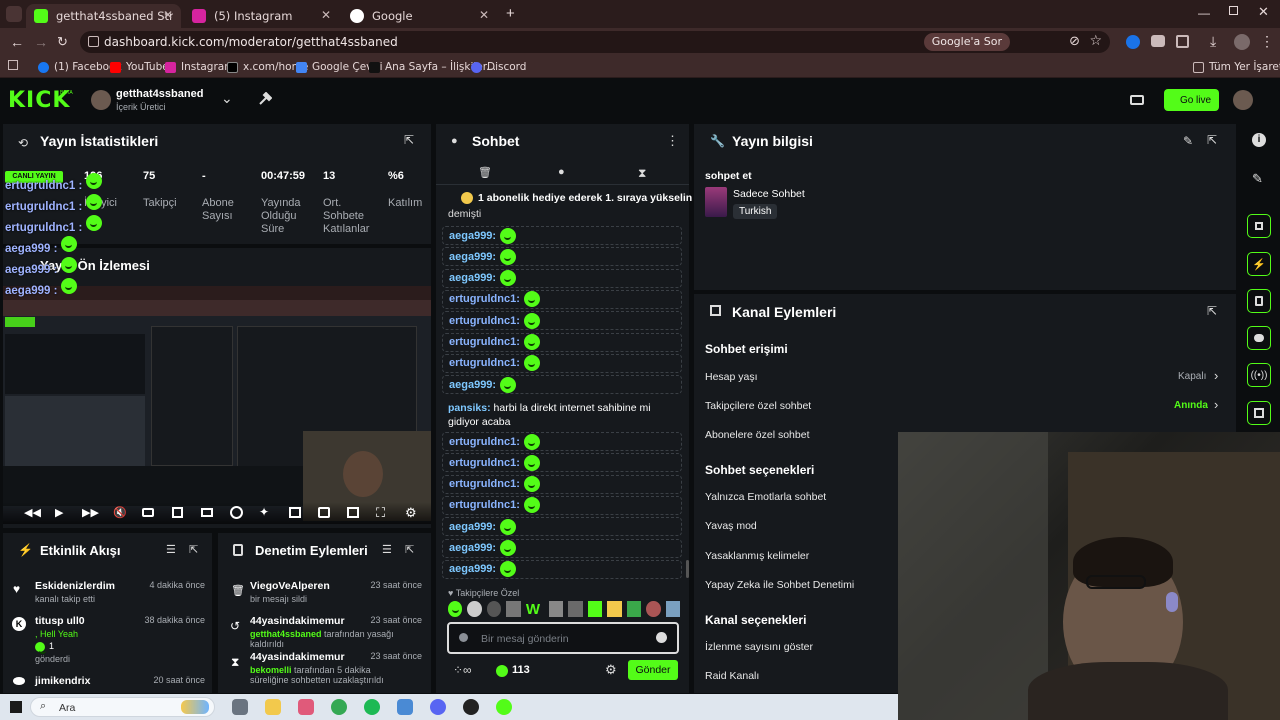 The width and height of the screenshot is (1280, 720). I want to click on taskbar-search: ⌕ Ara, so click(122, 707).